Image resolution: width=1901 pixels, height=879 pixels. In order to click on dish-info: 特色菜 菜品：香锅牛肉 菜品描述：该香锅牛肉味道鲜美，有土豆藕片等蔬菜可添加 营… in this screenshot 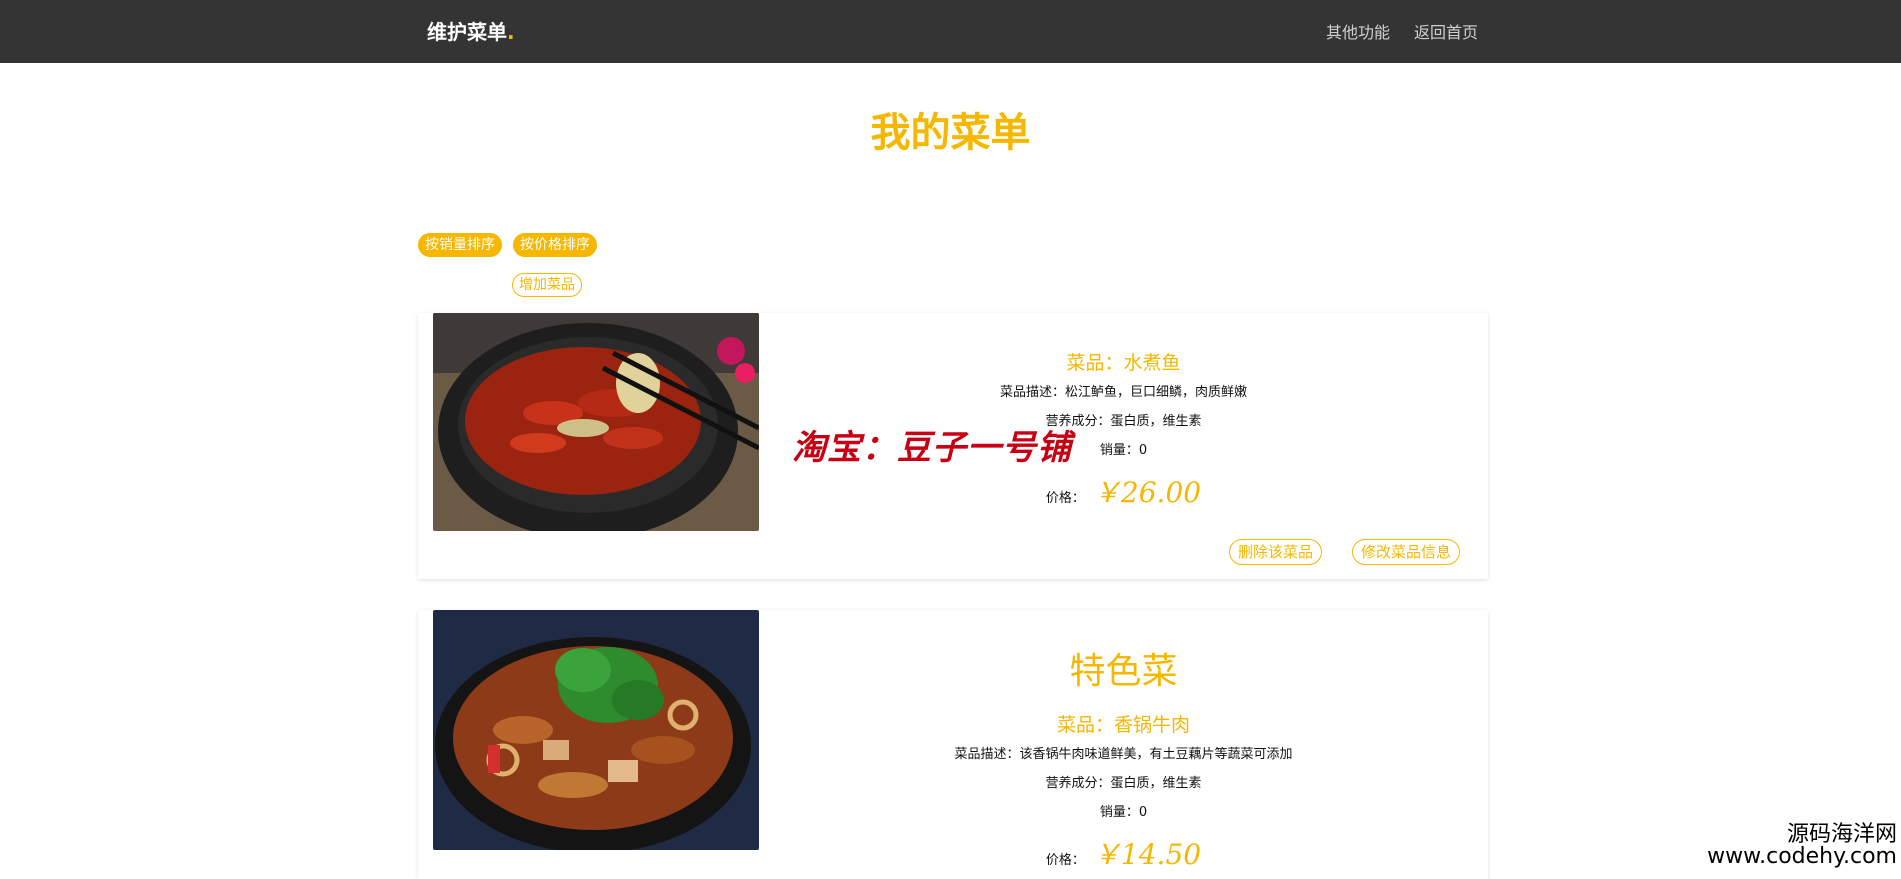, I will do `click(1123, 760)`.